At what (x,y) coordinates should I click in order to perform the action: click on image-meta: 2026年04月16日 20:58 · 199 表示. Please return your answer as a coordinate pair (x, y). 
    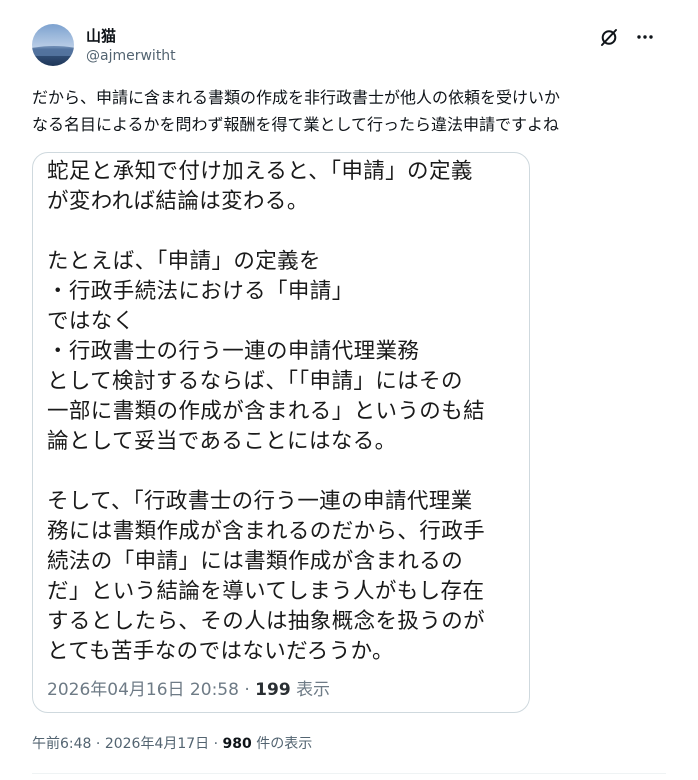
    Looking at the image, I should click on (188, 687).